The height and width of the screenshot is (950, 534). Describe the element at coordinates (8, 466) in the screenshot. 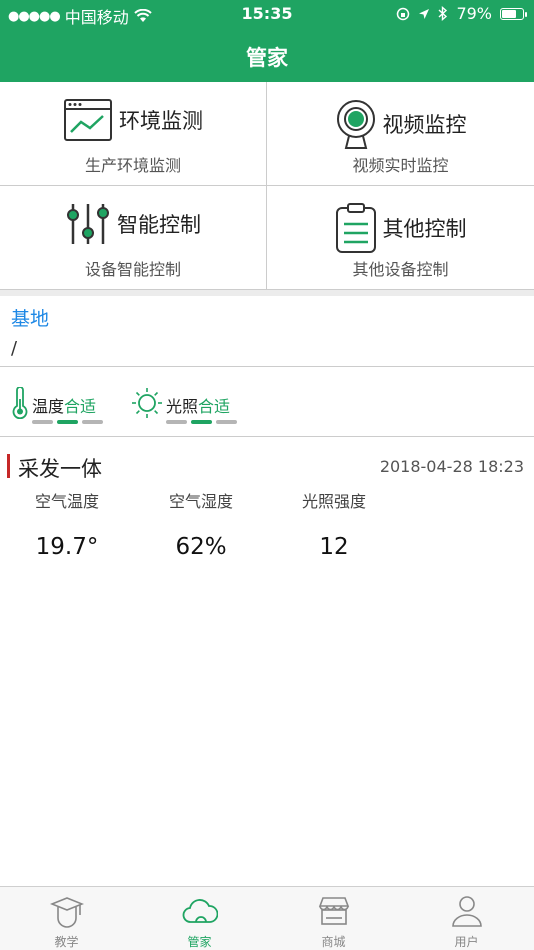

I see `device-accent-bar` at that location.